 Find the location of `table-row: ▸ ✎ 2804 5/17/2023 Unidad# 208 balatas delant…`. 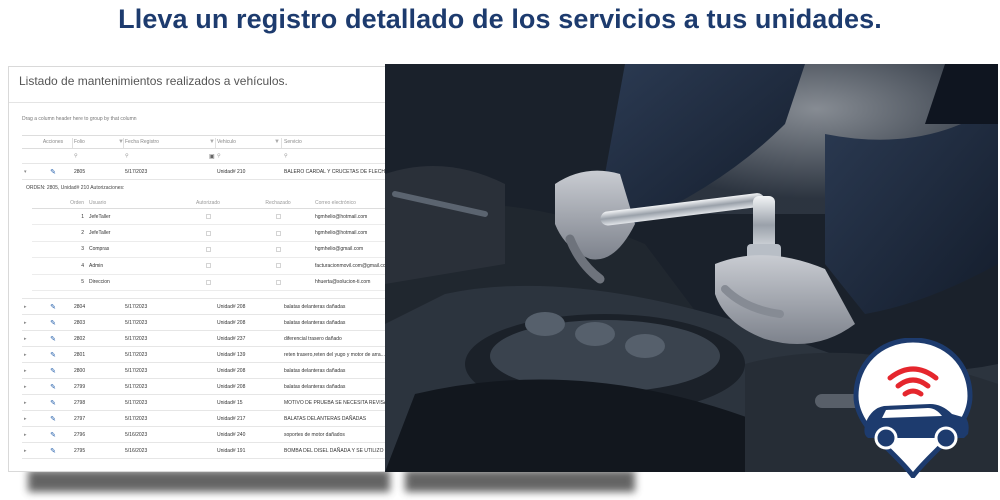

table-row: ▸ ✎ 2804 5/17/2023 Unidad# 208 balatas delant… is located at coordinates (204, 307).